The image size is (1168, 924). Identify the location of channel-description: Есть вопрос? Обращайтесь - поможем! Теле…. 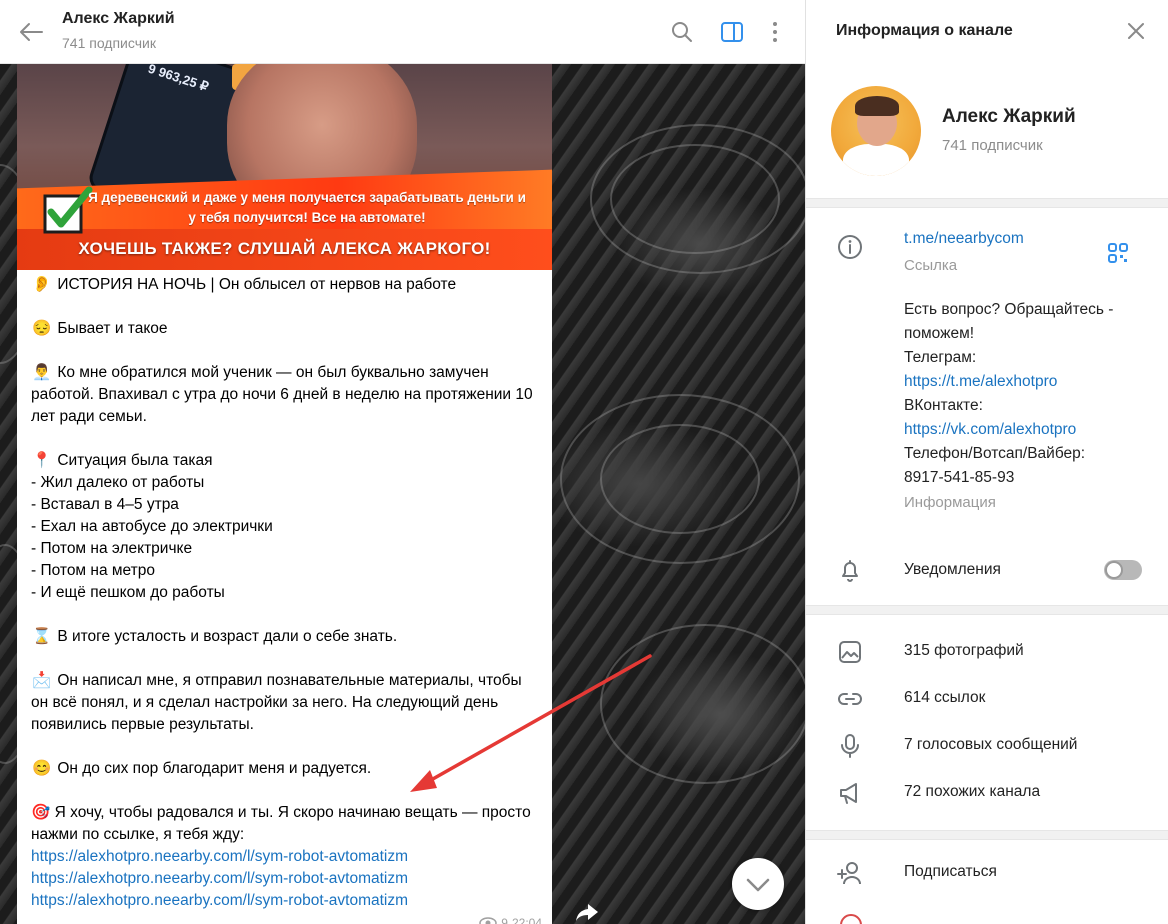
(1024, 394).